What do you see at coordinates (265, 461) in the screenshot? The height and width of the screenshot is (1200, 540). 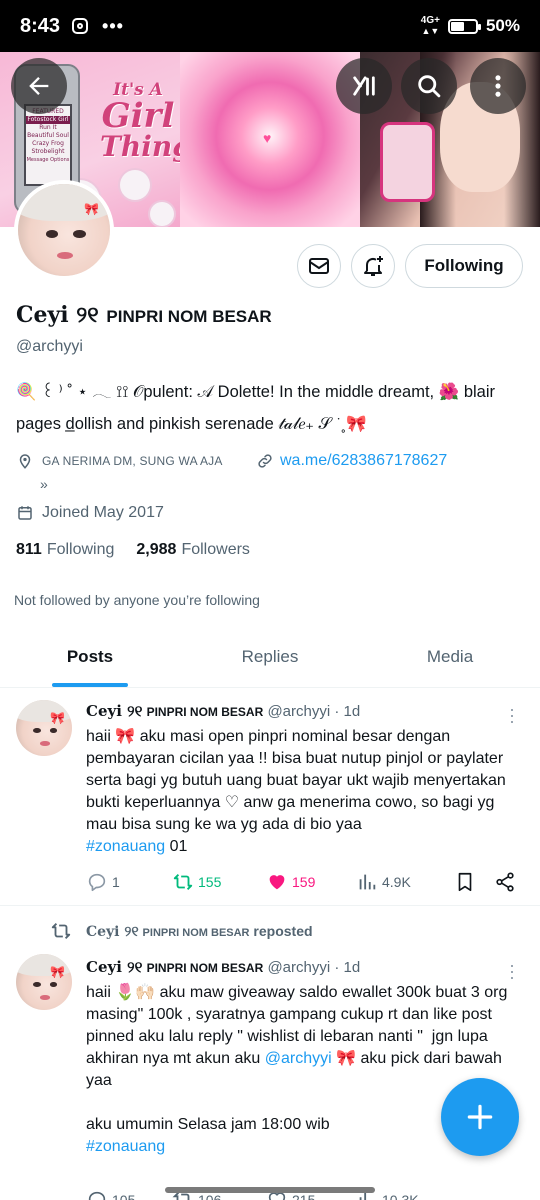 I see `link-icon` at bounding box center [265, 461].